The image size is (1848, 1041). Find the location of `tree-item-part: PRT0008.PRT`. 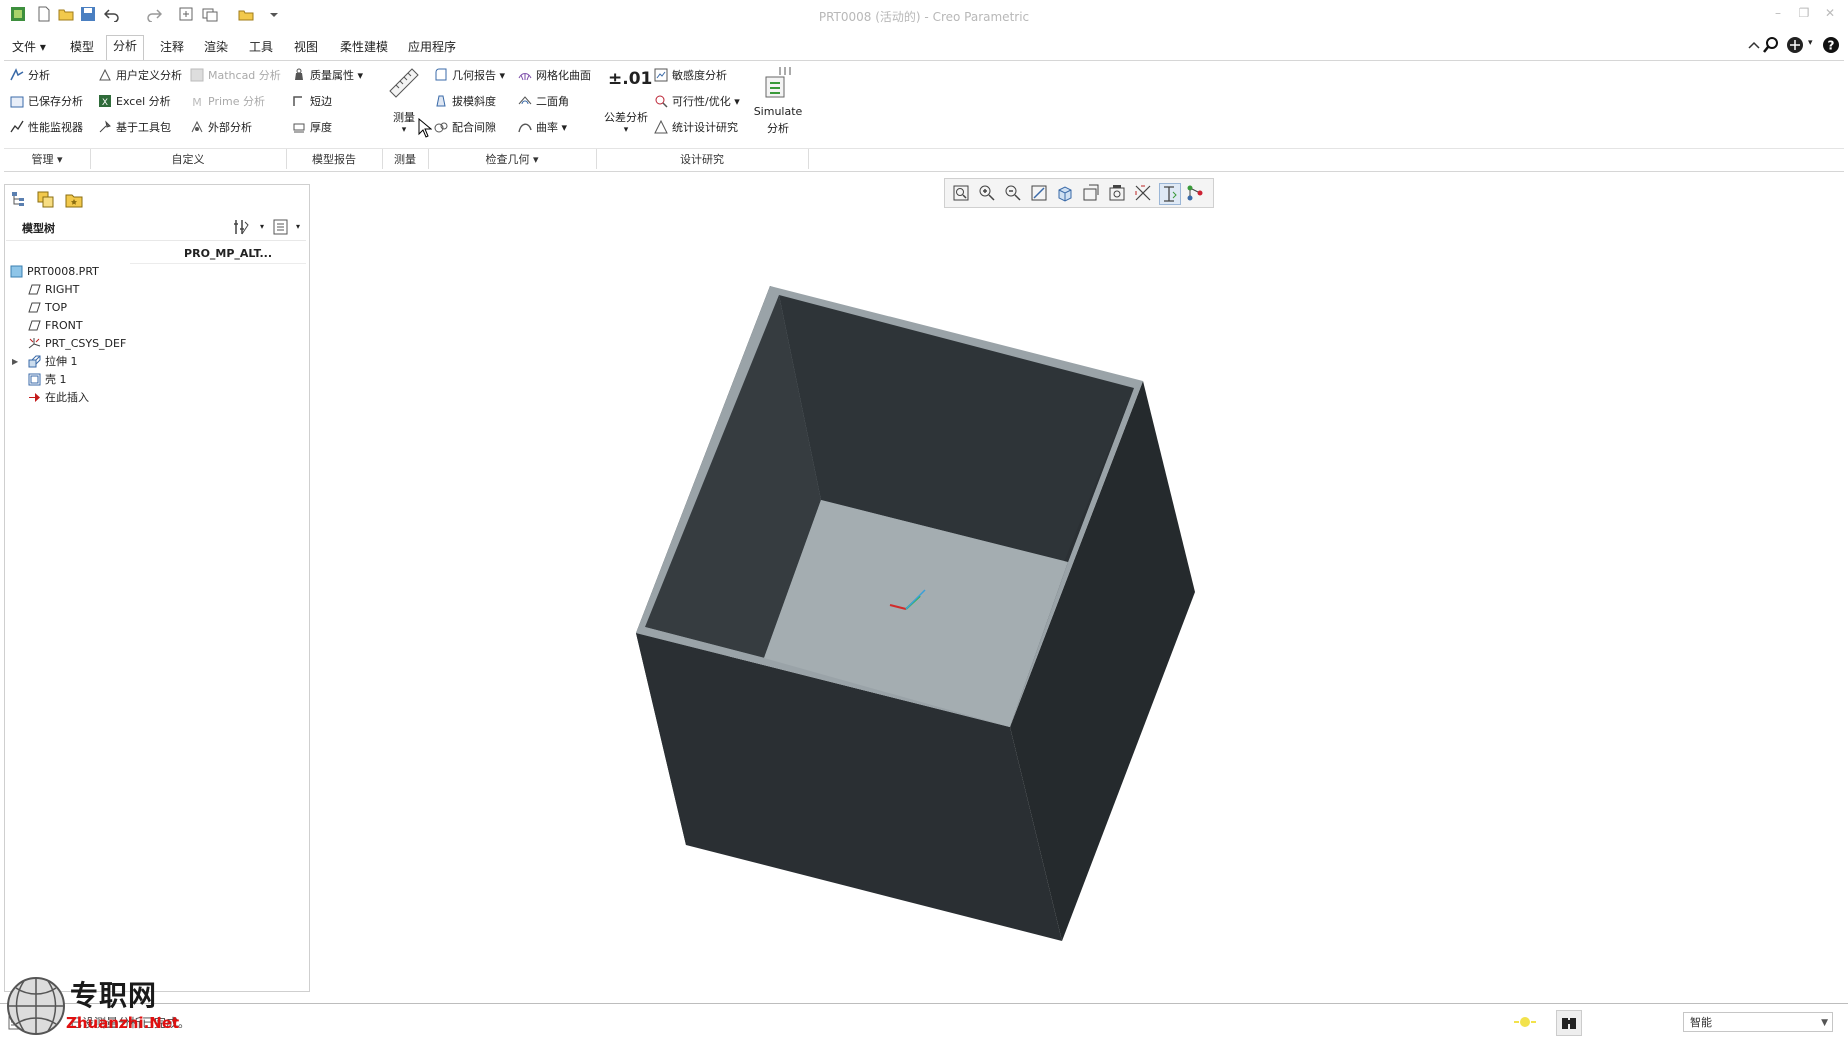

tree-item-part: PRT0008.PRT is located at coordinates (54, 272).